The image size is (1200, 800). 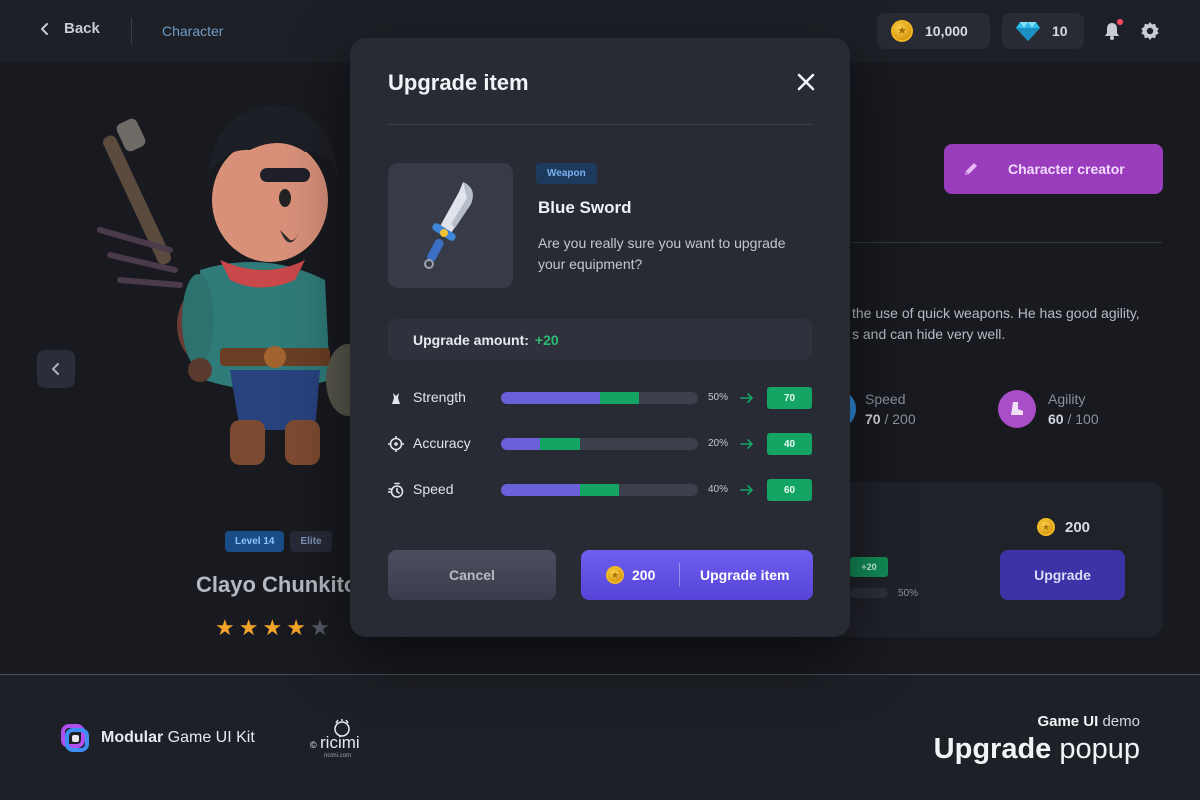 What do you see at coordinates (718, 489) in the screenshot?
I see `stat-percent: 40%` at bounding box center [718, 489].